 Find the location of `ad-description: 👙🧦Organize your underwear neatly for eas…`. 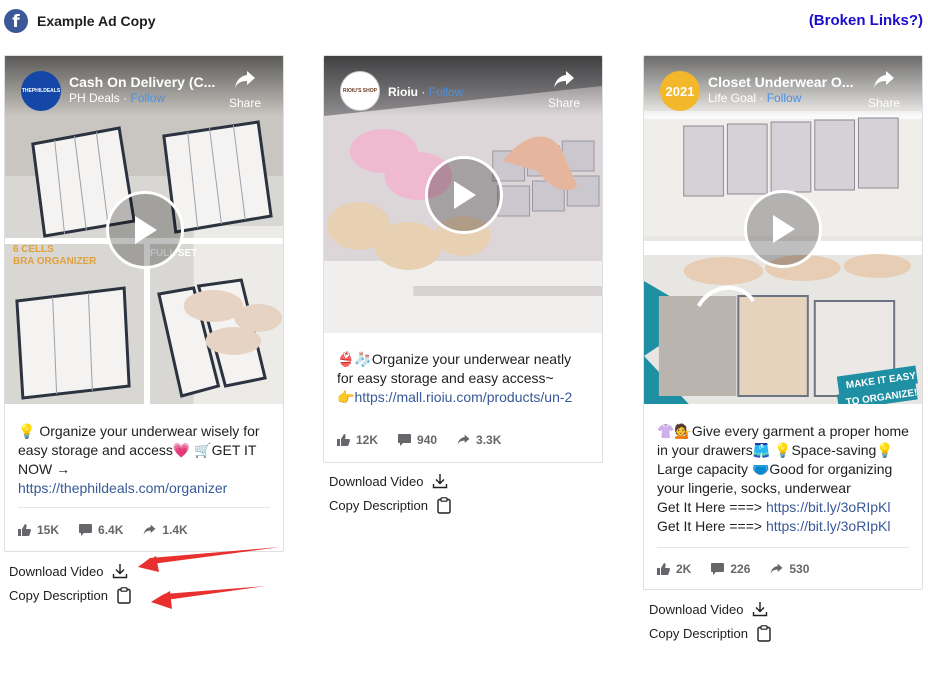

ad-description: 👙🧦Organize your underwear neatly for eas… is located at coordinates (455, 378).